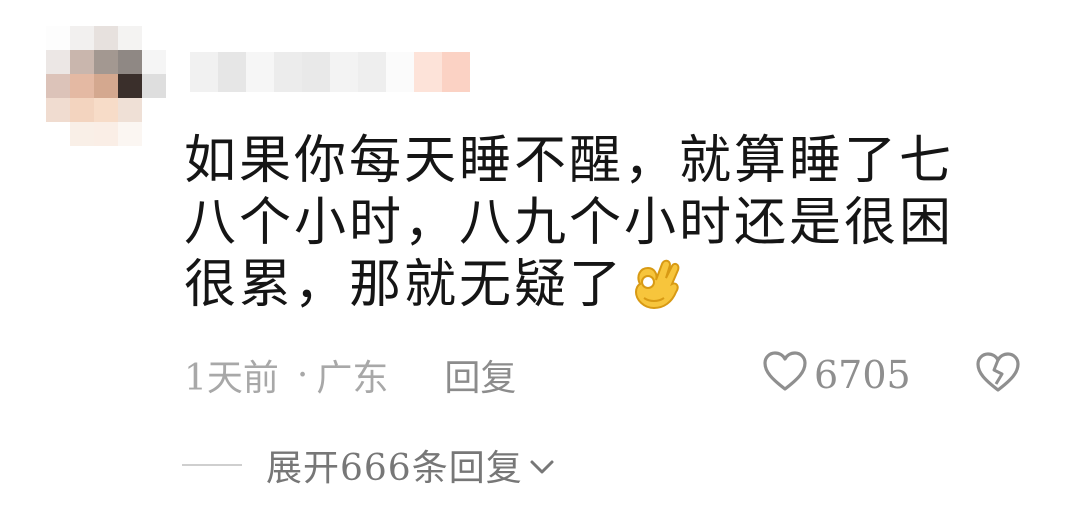  I want to click on comment-time: 1天前, so click(231, 378).